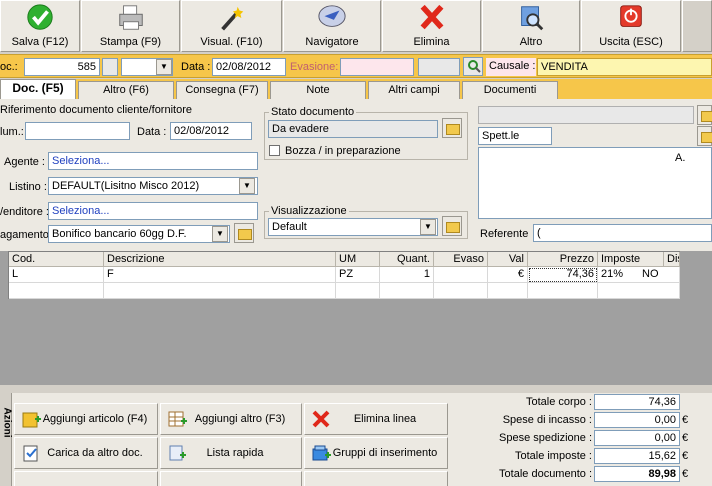 Image resolution: width=712 pixels, height=486 pixels. What do you see at coordinates (220, 234) in the screenshot?
I see `pagamento-dropdown-icon: ▼` at bounding box center [220, 234].